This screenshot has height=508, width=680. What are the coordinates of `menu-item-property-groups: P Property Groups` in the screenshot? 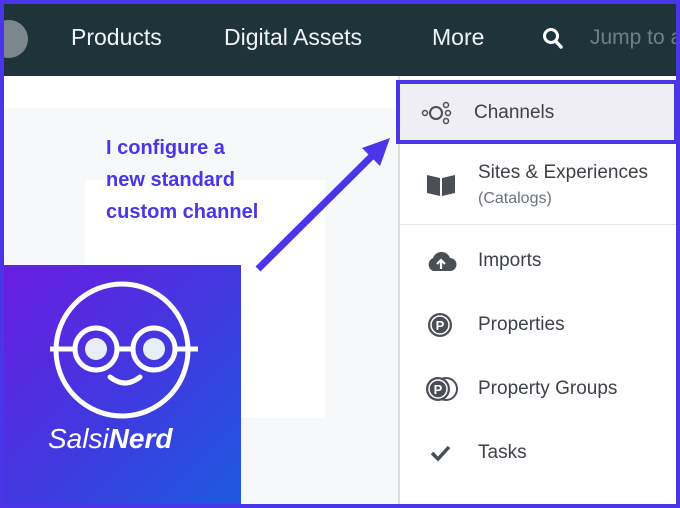 It's located at (538, 390).